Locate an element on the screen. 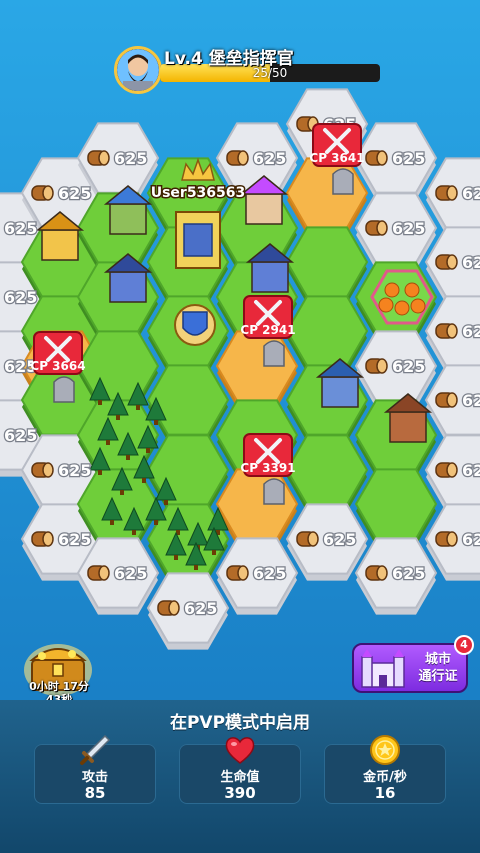 The height and width of the screenshot is (853, 480). player-avatar is located at coordinates (138, 70).